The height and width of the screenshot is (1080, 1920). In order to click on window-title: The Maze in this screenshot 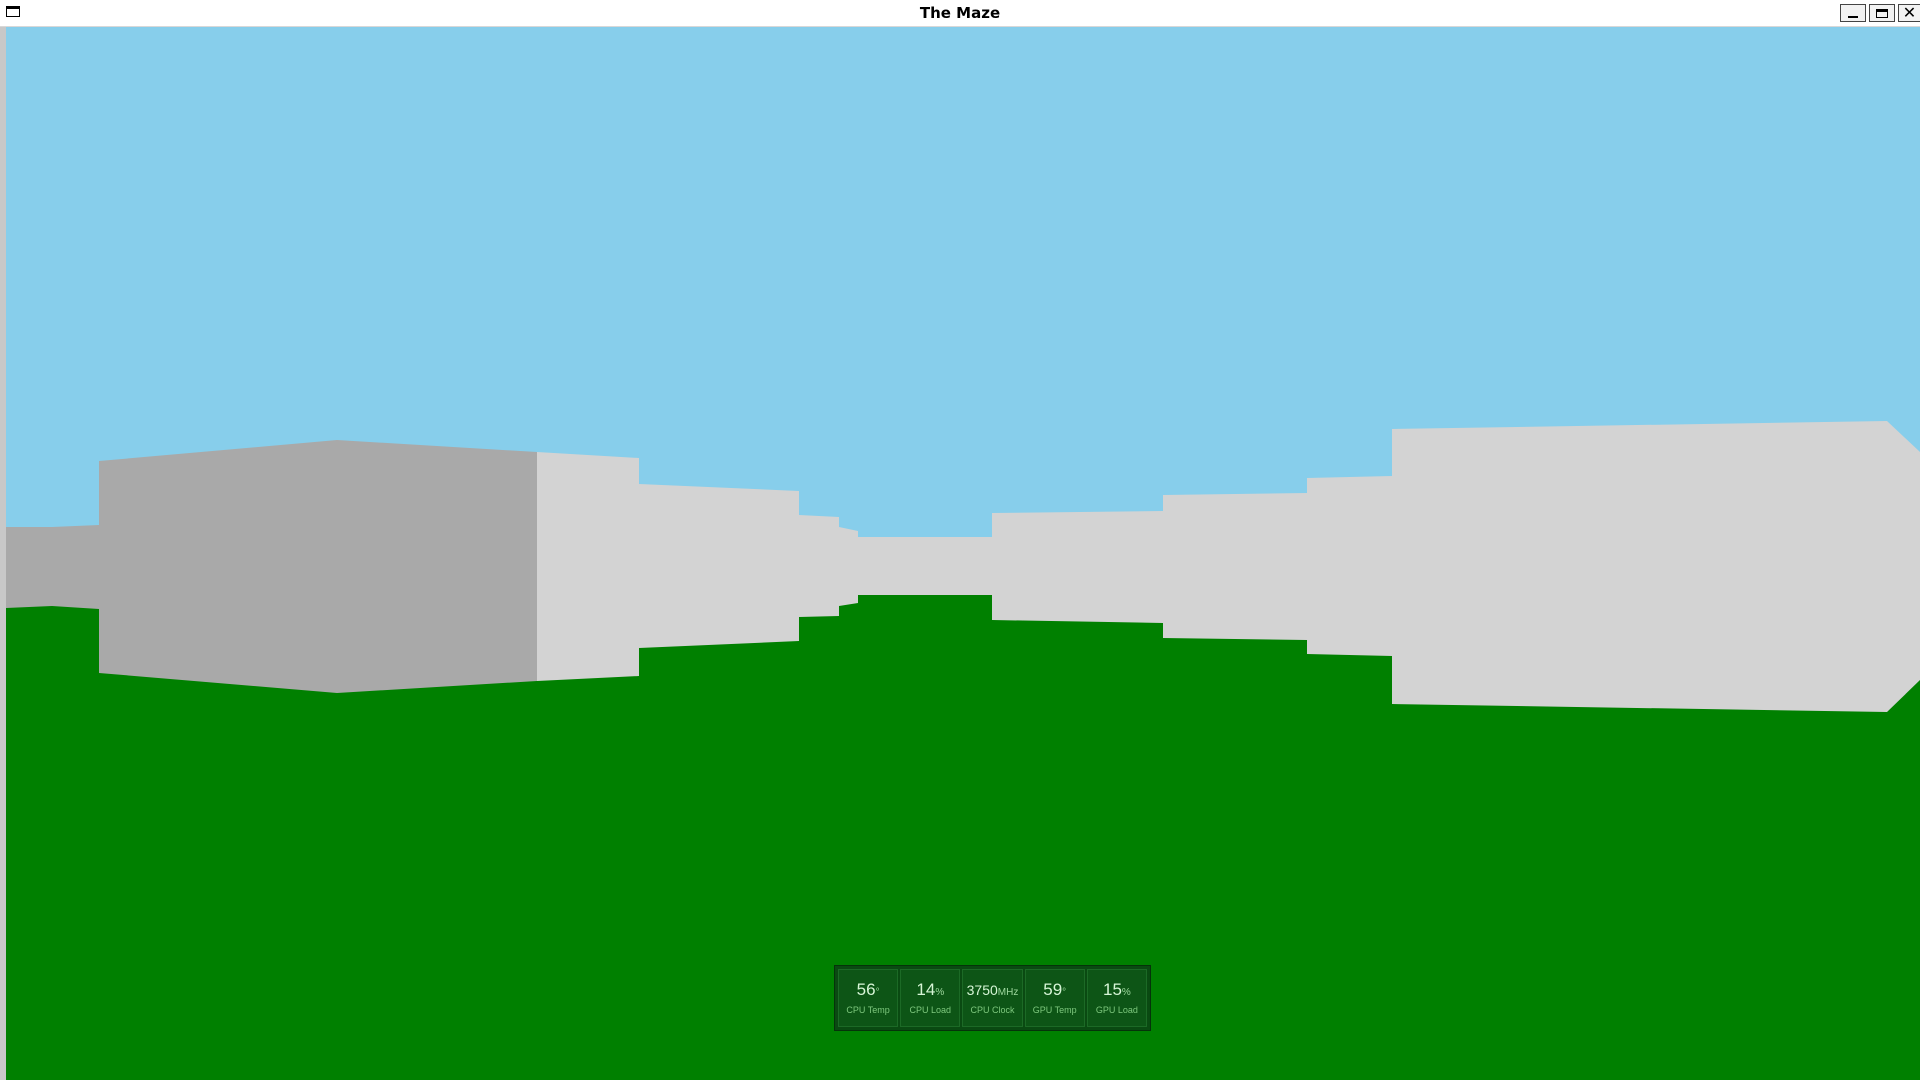, I will do `click(960, 13)`.